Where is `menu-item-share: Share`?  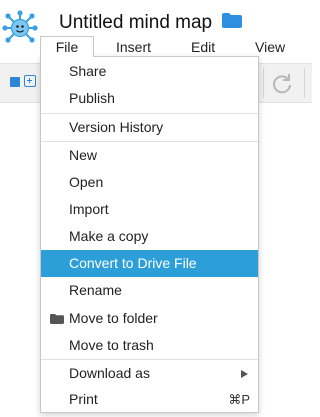
menu-item-share: Share is located at coordinates (149, 71).